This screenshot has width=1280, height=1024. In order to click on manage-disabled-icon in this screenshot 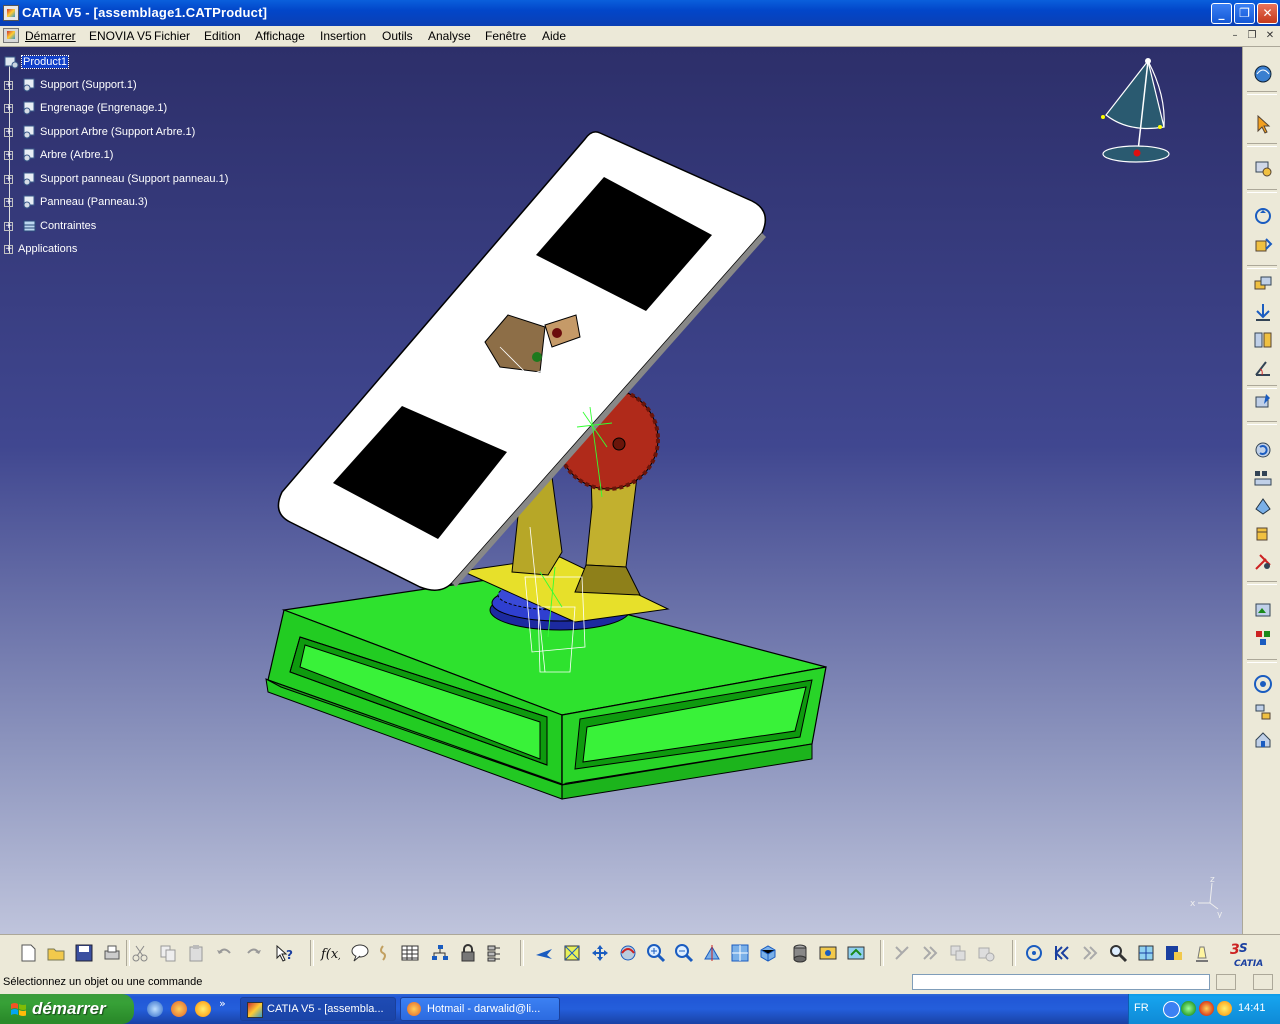, I will do `click(986, 953)`.